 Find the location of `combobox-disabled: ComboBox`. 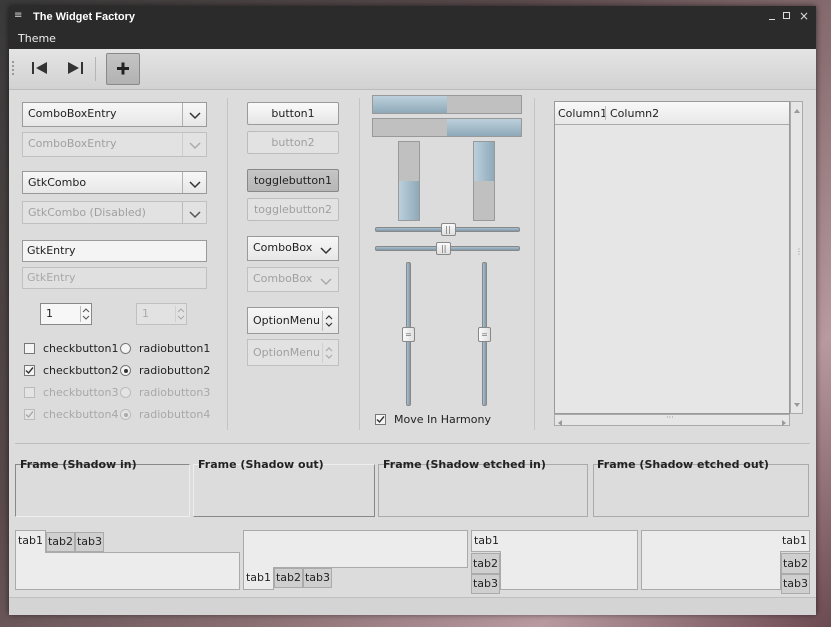

combobox-disabled: ComboBox is located at coordinates (293, 279).